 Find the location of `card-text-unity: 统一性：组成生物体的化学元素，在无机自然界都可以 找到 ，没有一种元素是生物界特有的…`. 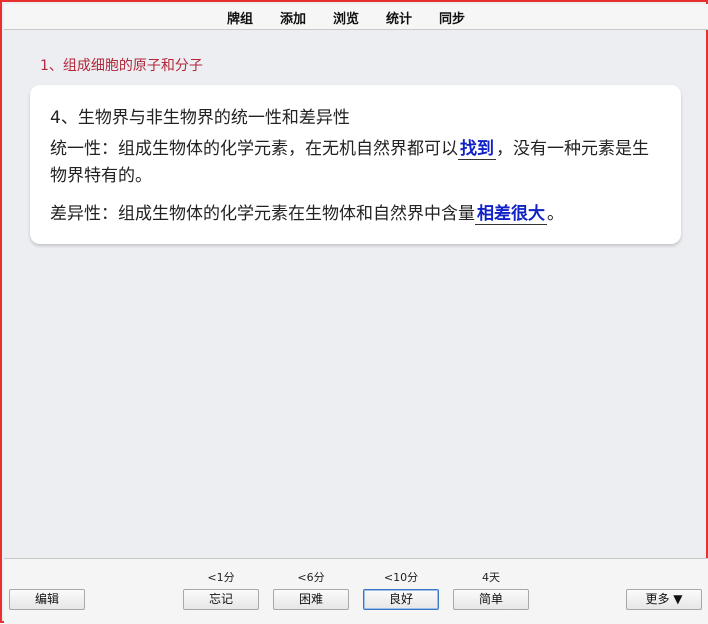

card-text-unity: 统一性：组成生物体的化学元素，在无机自然界都可以 找到 ，没有一种元素是生物界特有的… is located at coordinates (357, 163).